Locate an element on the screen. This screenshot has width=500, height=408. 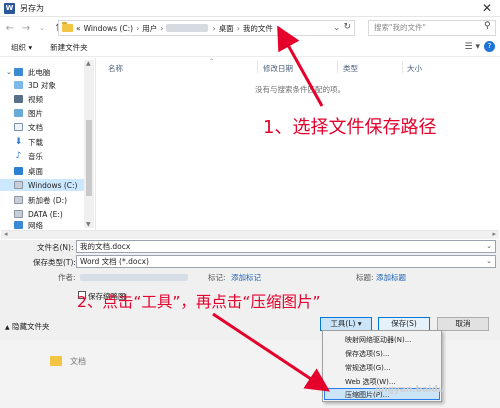
column-header-type: 类型 is located at coordinates (350, 68).